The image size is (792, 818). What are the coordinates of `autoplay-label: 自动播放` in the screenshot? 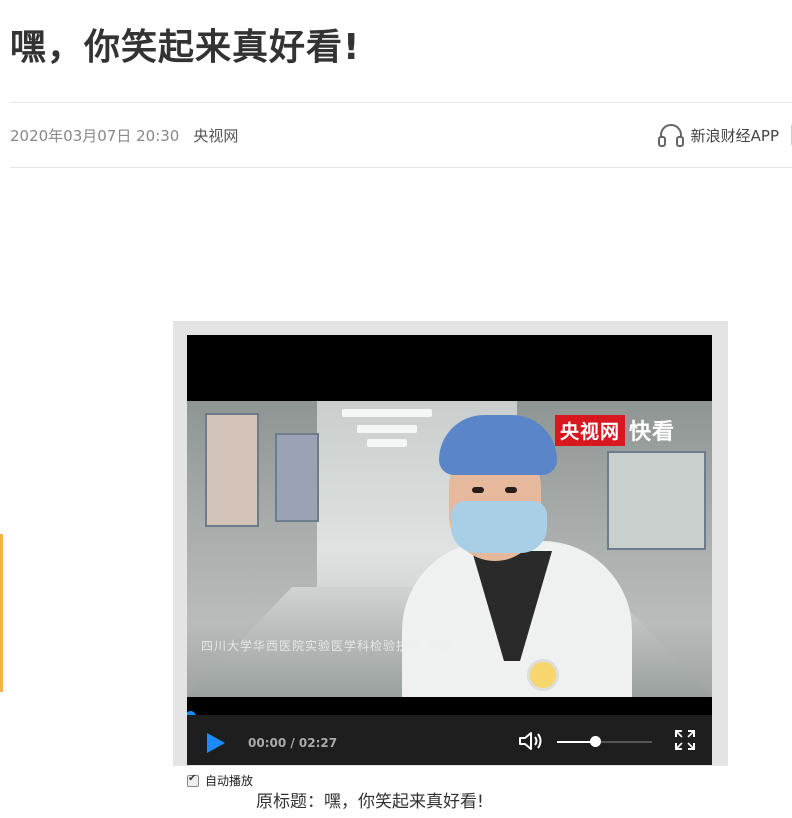 It's located at (229, 781).